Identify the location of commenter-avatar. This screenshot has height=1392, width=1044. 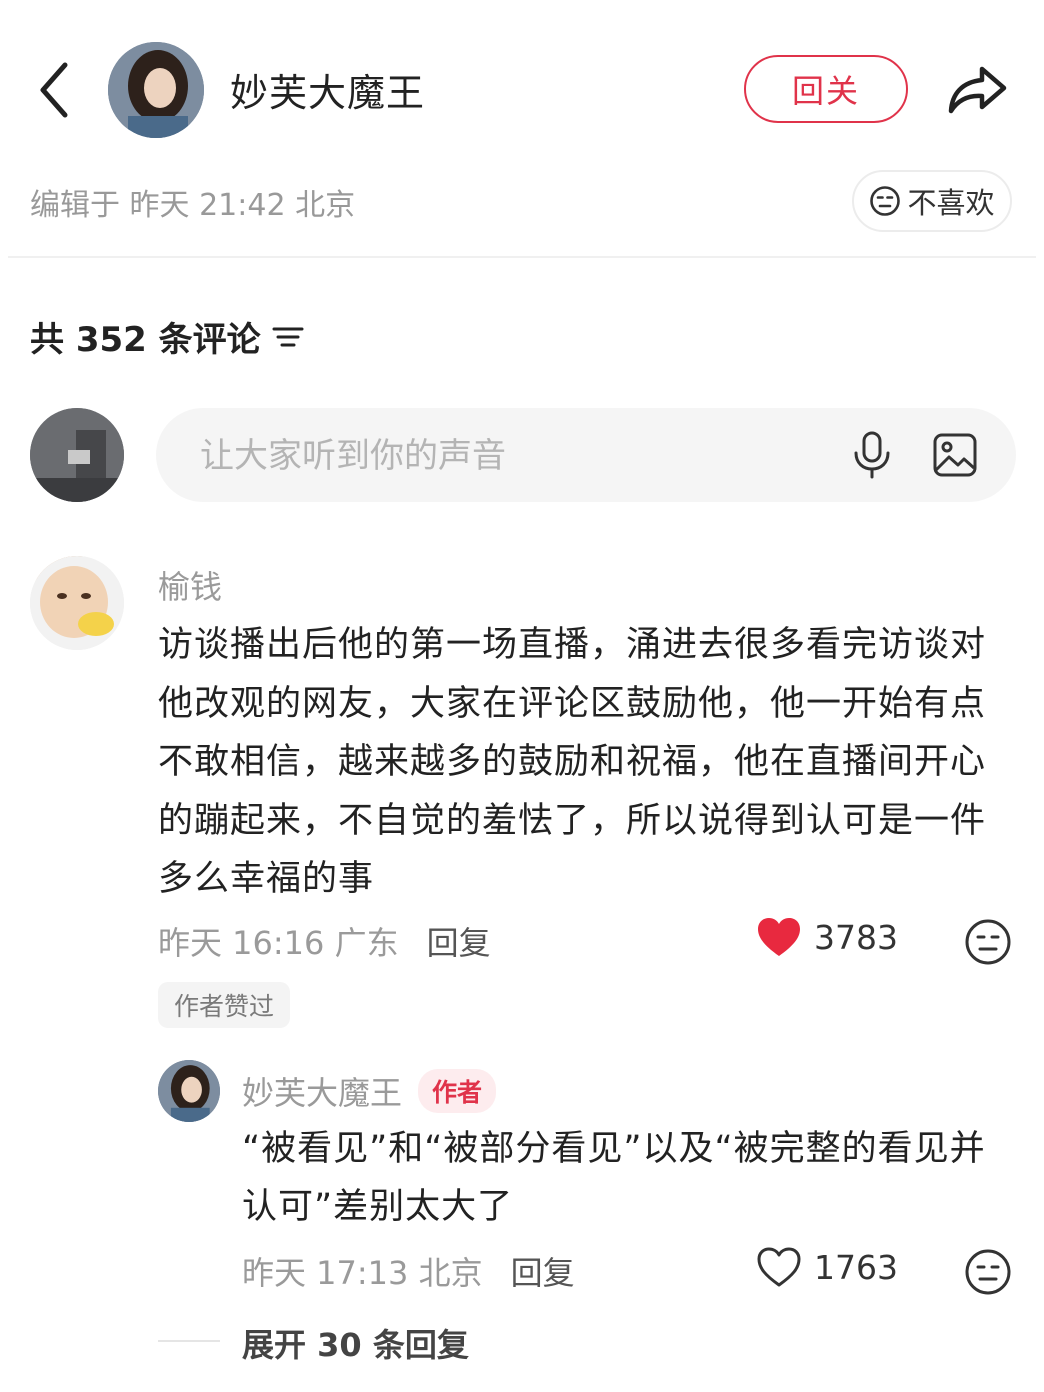
(77, 603).